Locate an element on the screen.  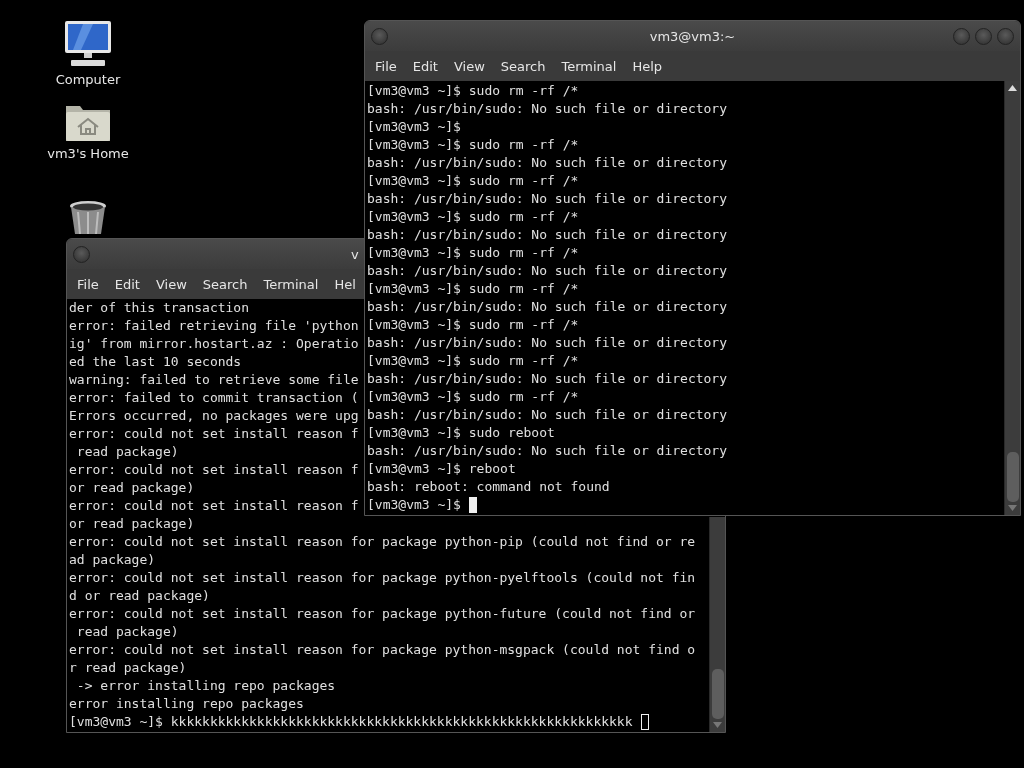
terminal-line: error: could not set install reason for package python-pyelftools (could not fin is located at coordinates (382, 578).